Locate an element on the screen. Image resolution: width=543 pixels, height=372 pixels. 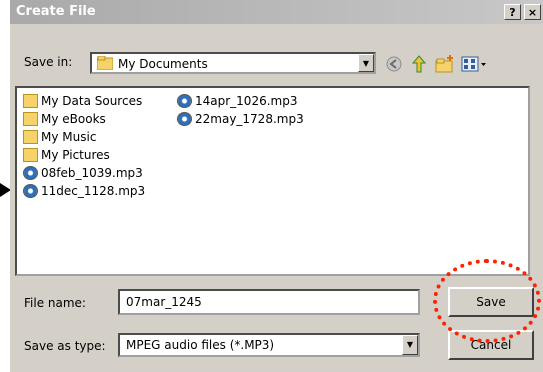
file-name: My Data Sources is located at coordinates (92, 101).